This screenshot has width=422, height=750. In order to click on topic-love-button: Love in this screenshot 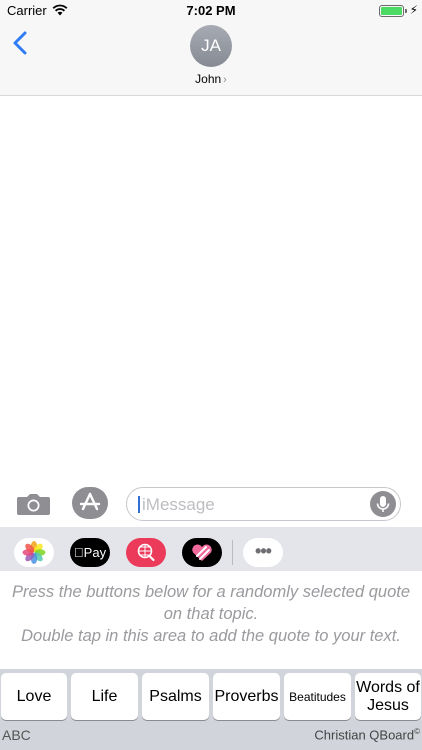, I will do `click(34, 696)`.